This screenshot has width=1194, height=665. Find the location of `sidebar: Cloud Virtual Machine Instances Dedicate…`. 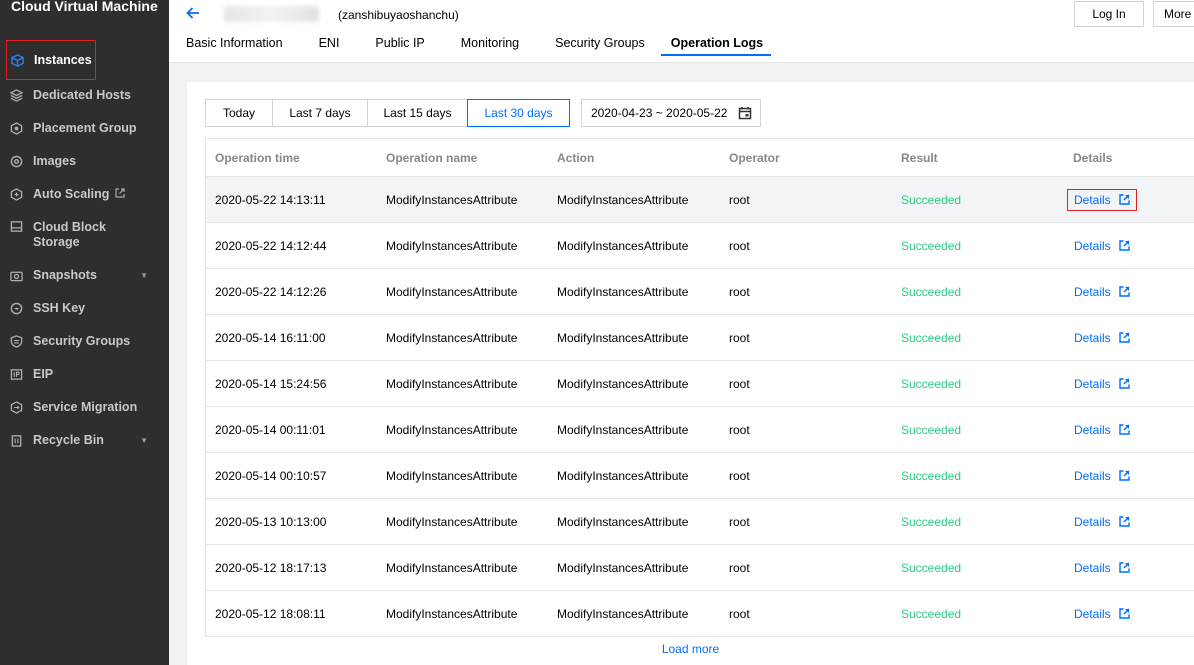

sidebar: Cloud Virtual Machine Instances Dedicate… is located at coordinates (84, 332).